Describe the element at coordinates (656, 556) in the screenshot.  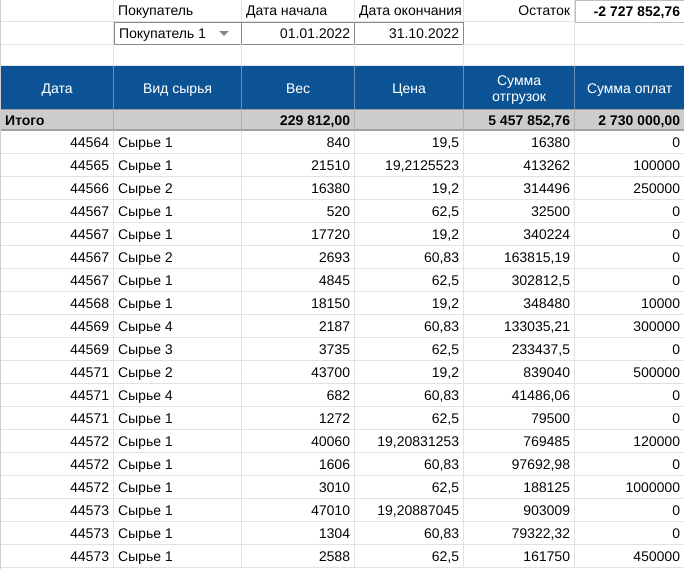
I see `table-cell-text: 450000` at that location.